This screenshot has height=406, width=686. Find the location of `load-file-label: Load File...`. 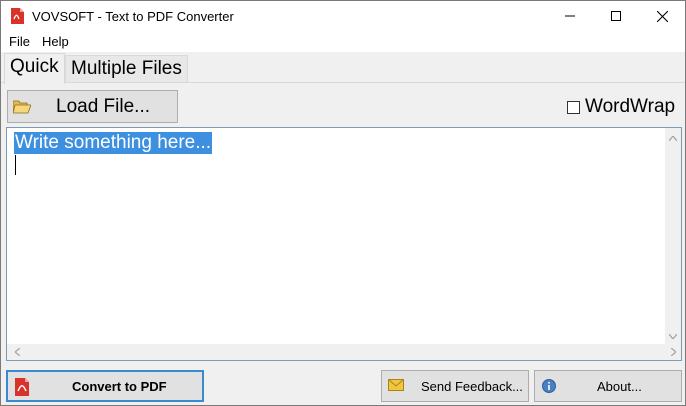

load-file-label: Load File... is located at coordinates (103, 106).